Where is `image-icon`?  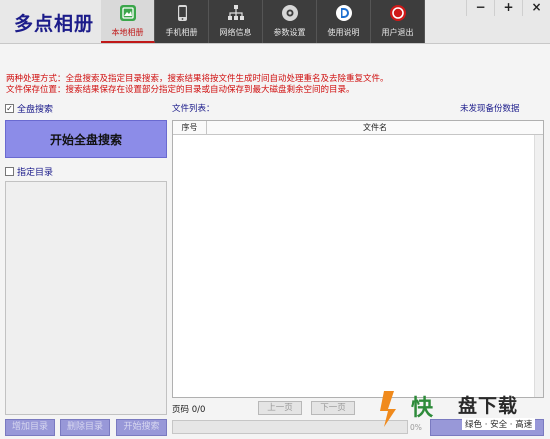
image-icon is located at coordinates (127, 13).